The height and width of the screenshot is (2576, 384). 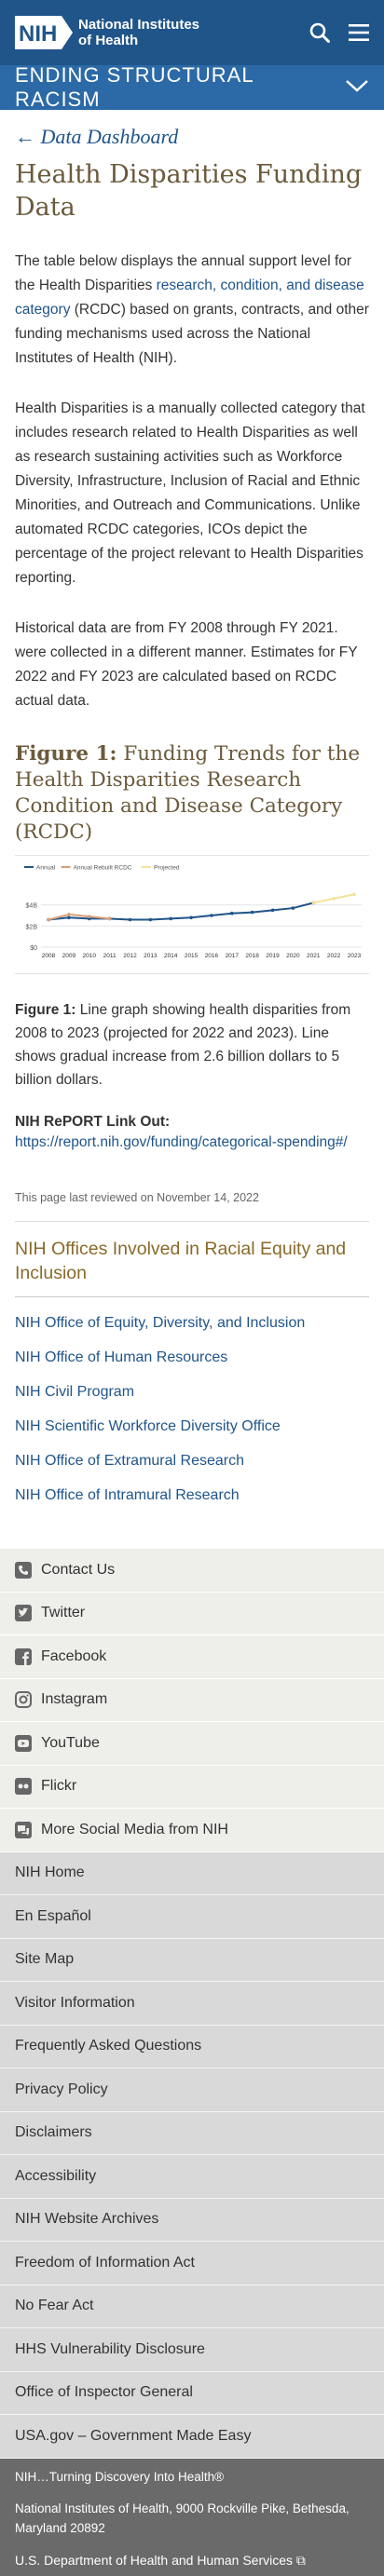 What do you see at coordinates (24, 1787) in the screenshot?
I see `flickr-icon` at bounding box center [24, 1787].